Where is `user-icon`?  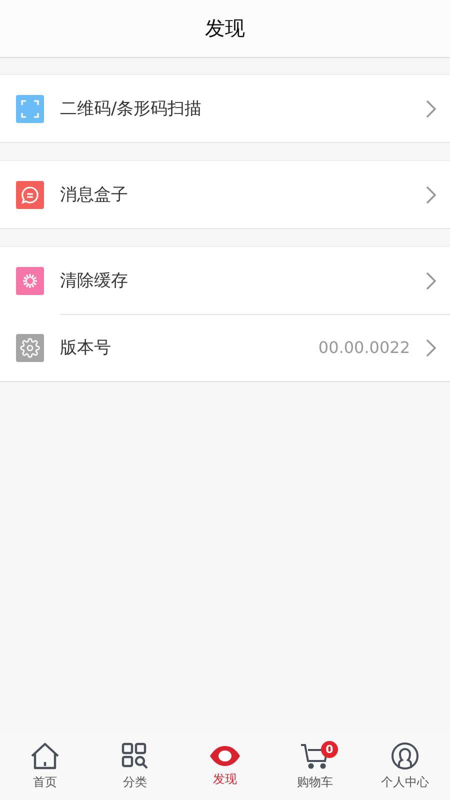 user-icon is located at coordinates (405, 756).